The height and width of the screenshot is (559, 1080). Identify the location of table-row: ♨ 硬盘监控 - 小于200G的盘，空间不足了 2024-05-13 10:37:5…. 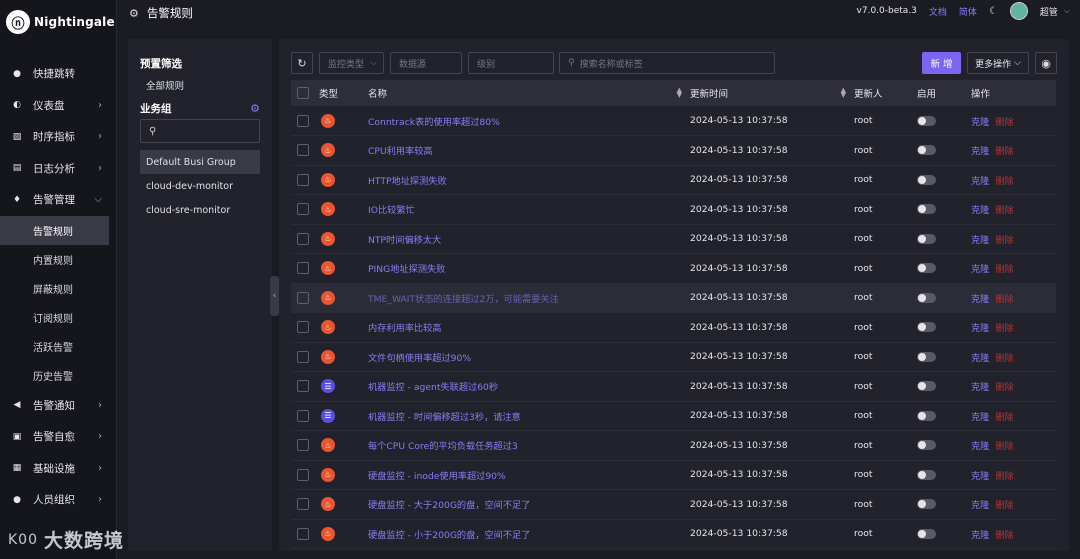
(673, 534).